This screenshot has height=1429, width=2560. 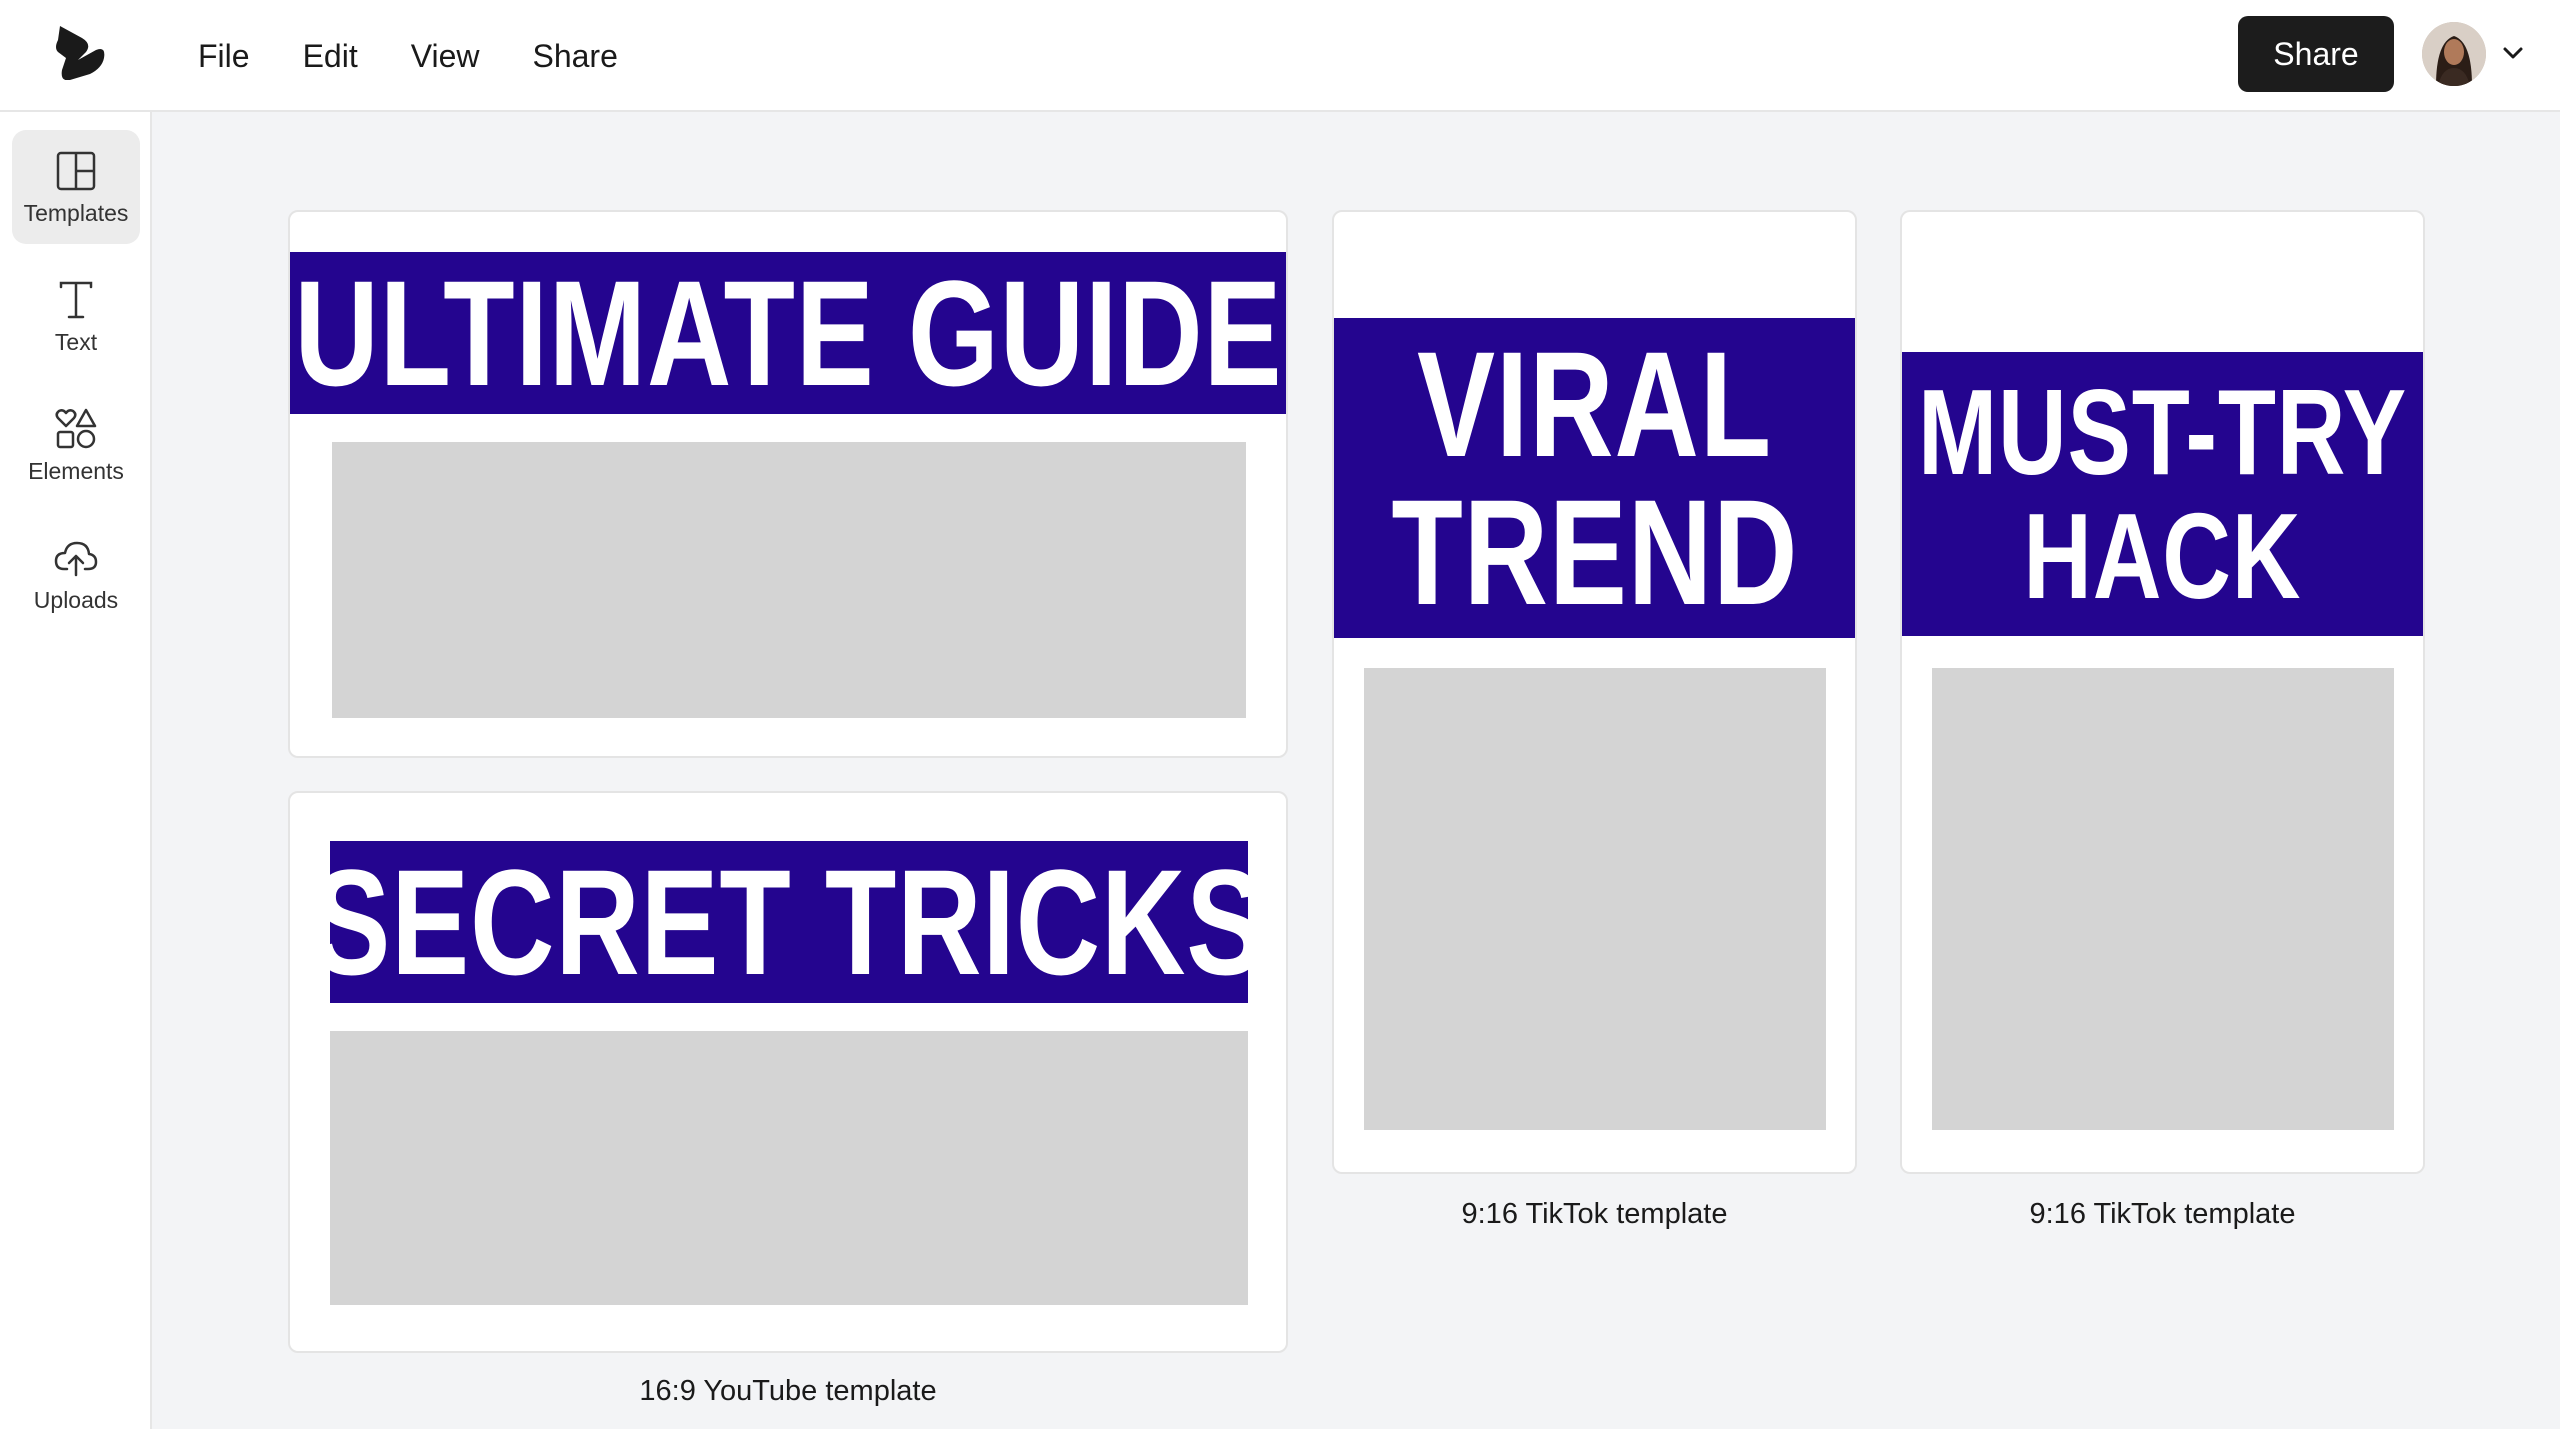 I want to click on template-title: SECRET TRICKS, so click(x=789, y=921).